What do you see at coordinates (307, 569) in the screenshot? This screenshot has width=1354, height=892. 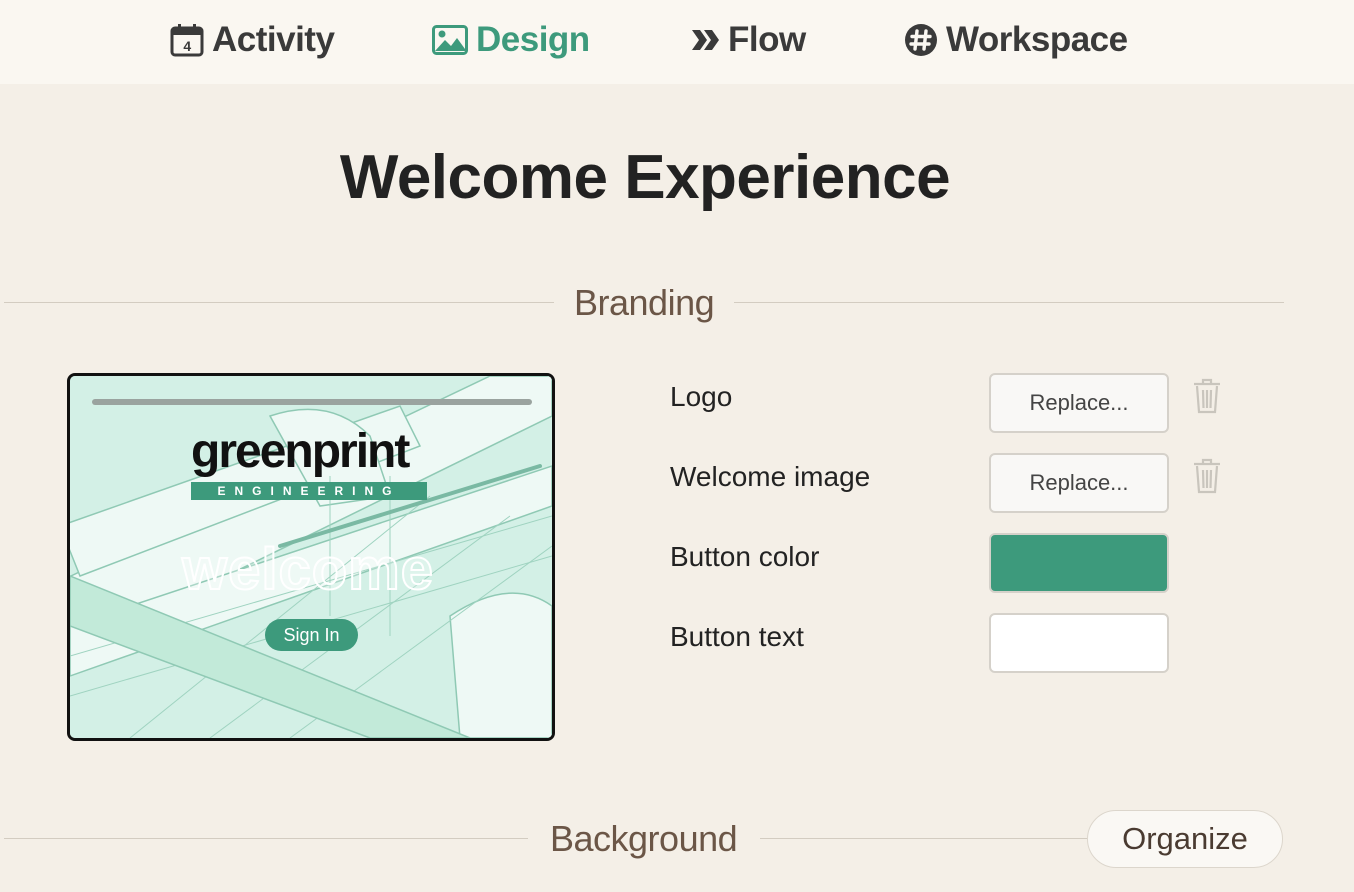 I see `preview-welcome-text: welcome` at bounding box center [307, 569].